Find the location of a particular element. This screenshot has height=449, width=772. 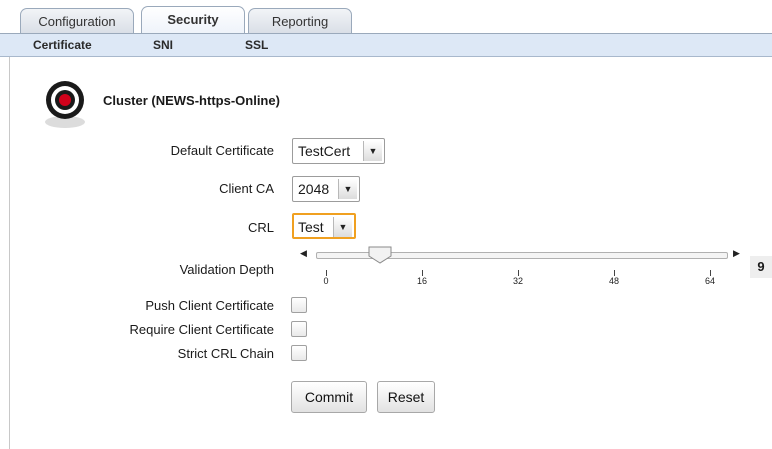

validation-depth-label: Validation Depth is located at coordinates (226, 269).